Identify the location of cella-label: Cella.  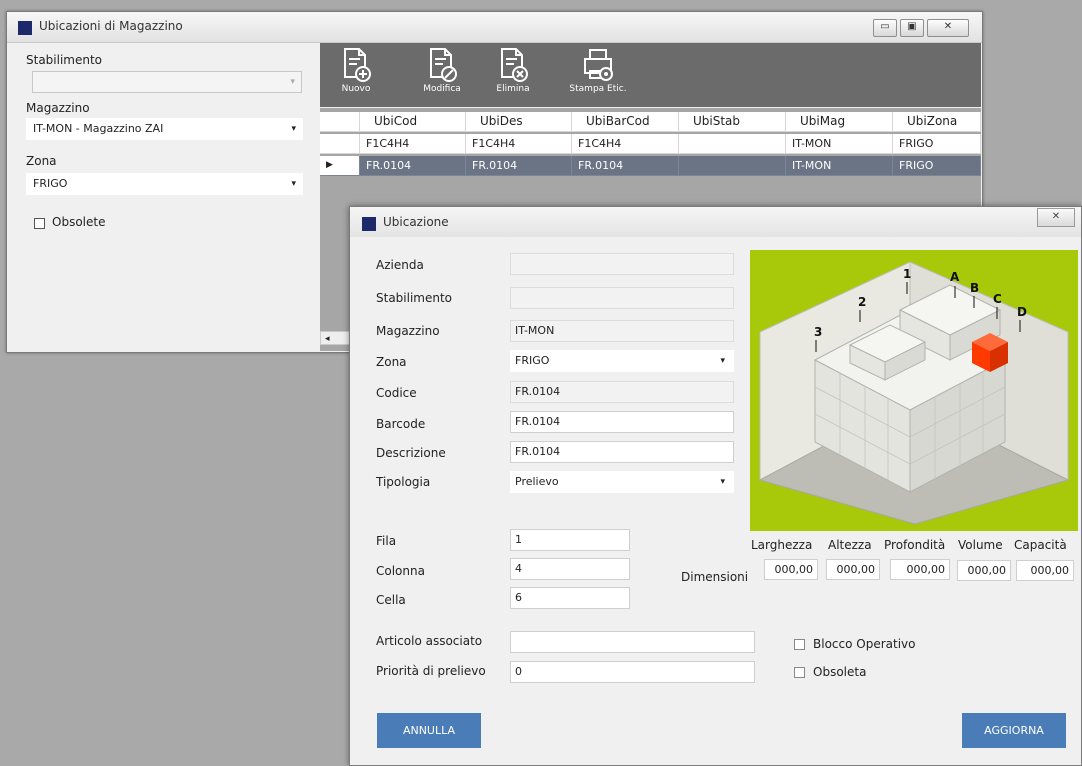
(391, 600).